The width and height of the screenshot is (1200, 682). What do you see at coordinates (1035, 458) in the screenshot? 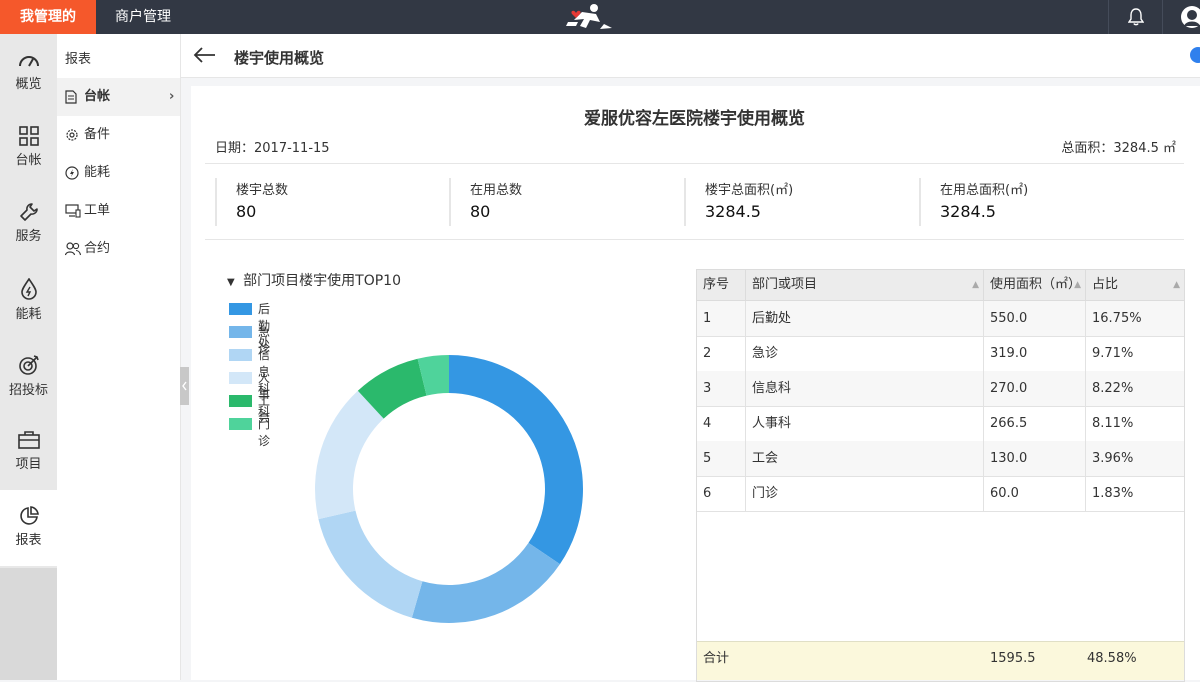
I see `cell-area: 130.0` at bounding box center [1035, 458].